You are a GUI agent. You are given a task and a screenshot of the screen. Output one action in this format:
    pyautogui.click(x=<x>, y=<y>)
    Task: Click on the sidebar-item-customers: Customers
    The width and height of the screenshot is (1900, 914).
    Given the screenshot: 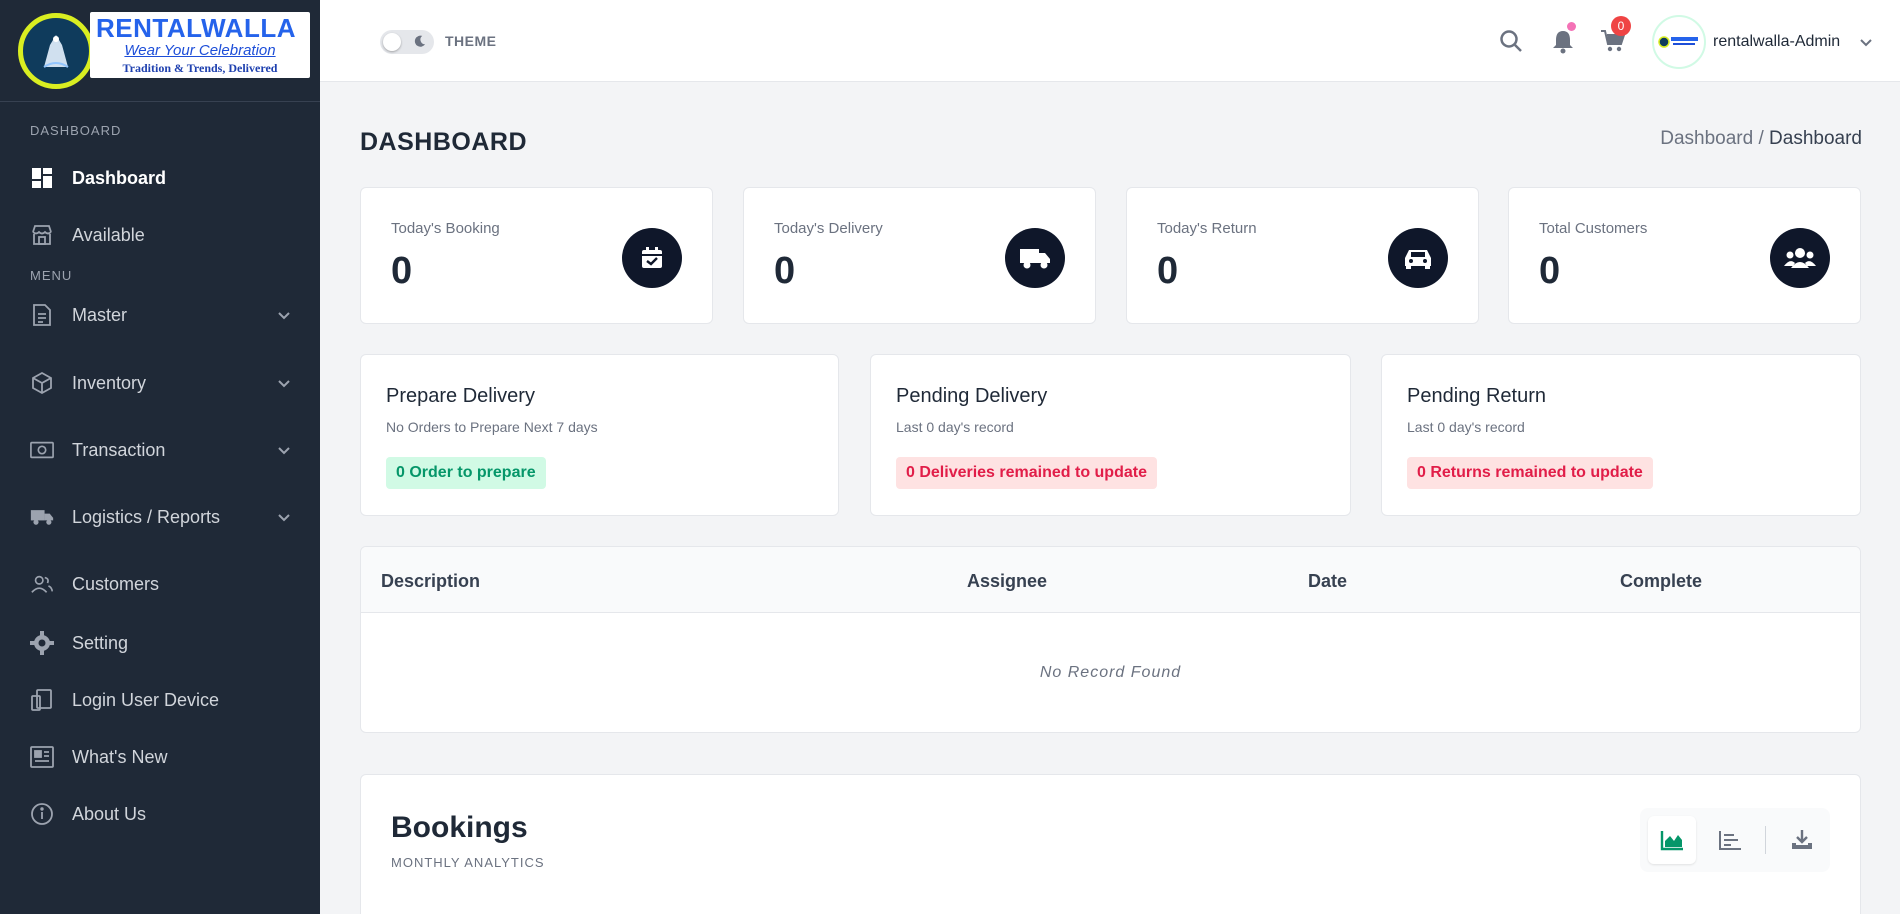 What is the action you would take?
    pyautogui.click(x=160, y=584)
    